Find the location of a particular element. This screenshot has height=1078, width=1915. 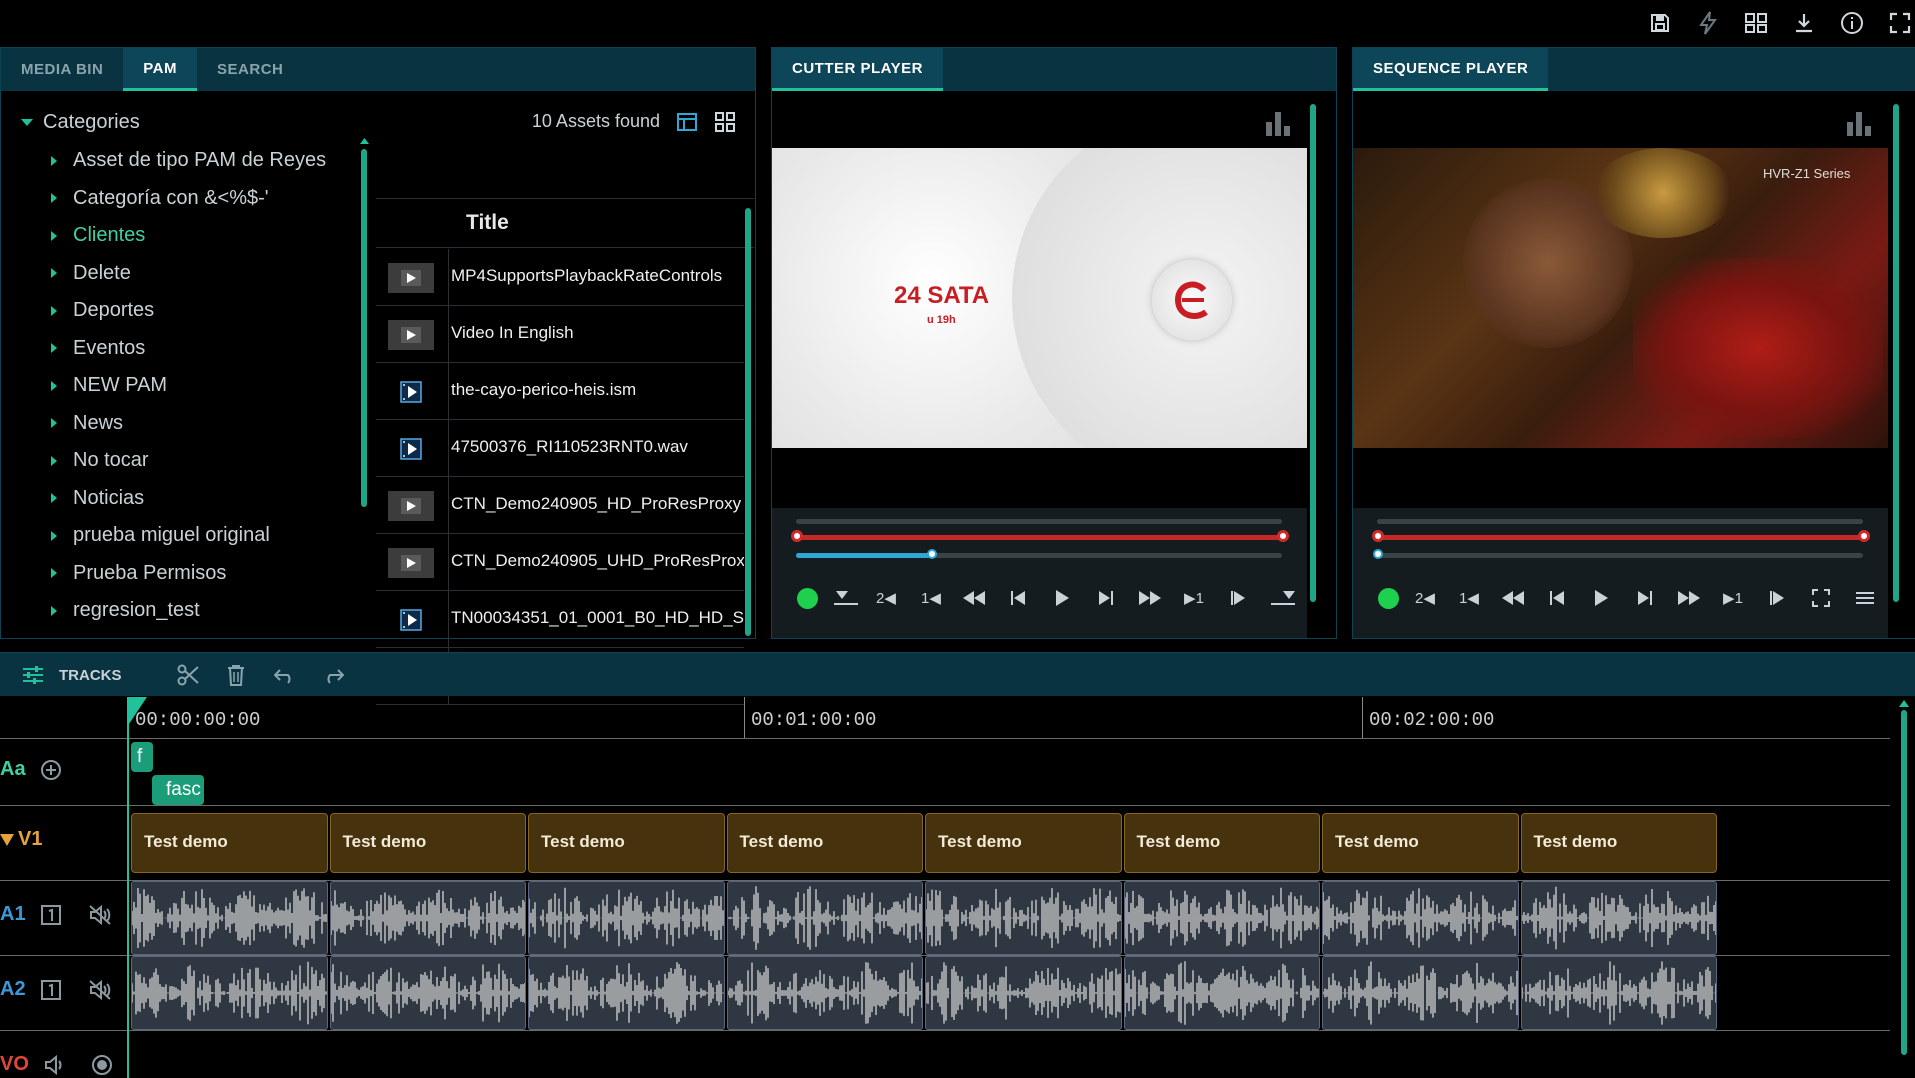

track-name-a1: A1 is located at coordinates (13, 914).